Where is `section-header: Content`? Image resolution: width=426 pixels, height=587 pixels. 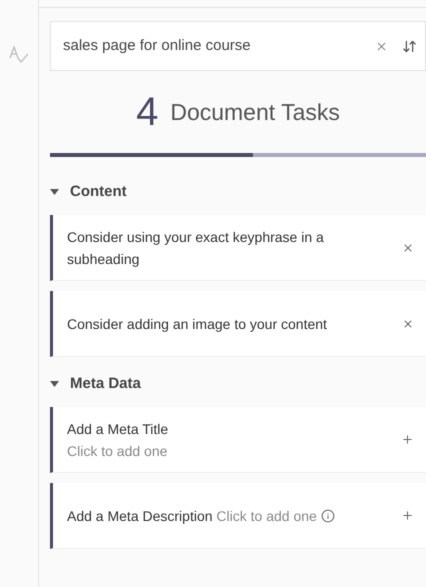
section-header: Content is located at coordinates (238, 192).